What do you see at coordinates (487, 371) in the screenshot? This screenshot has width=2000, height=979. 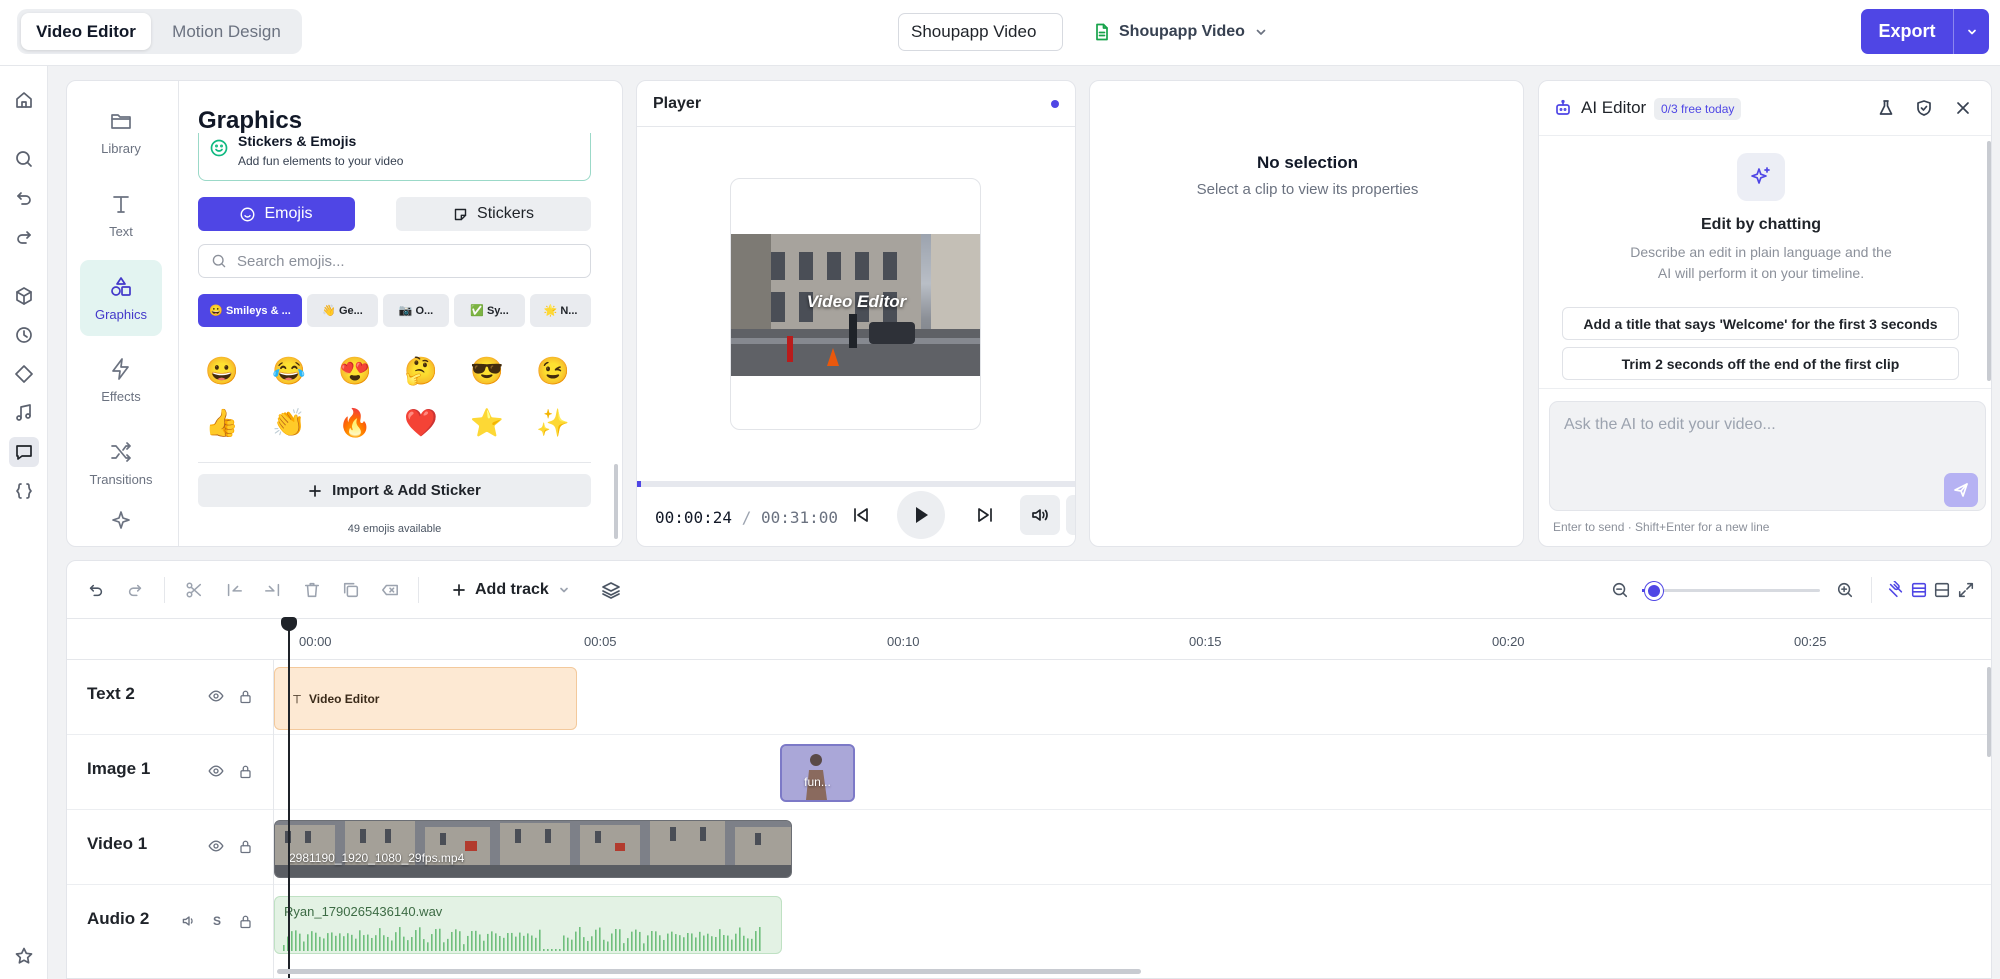 I see `emoji-item: 😎` at bounding box center [487, 371].